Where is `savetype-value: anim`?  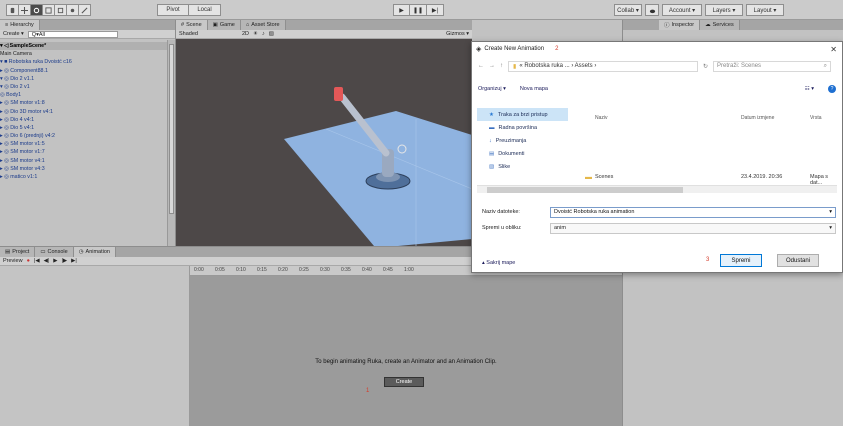 savetype-value: anim is located at coordinates (560, 228).